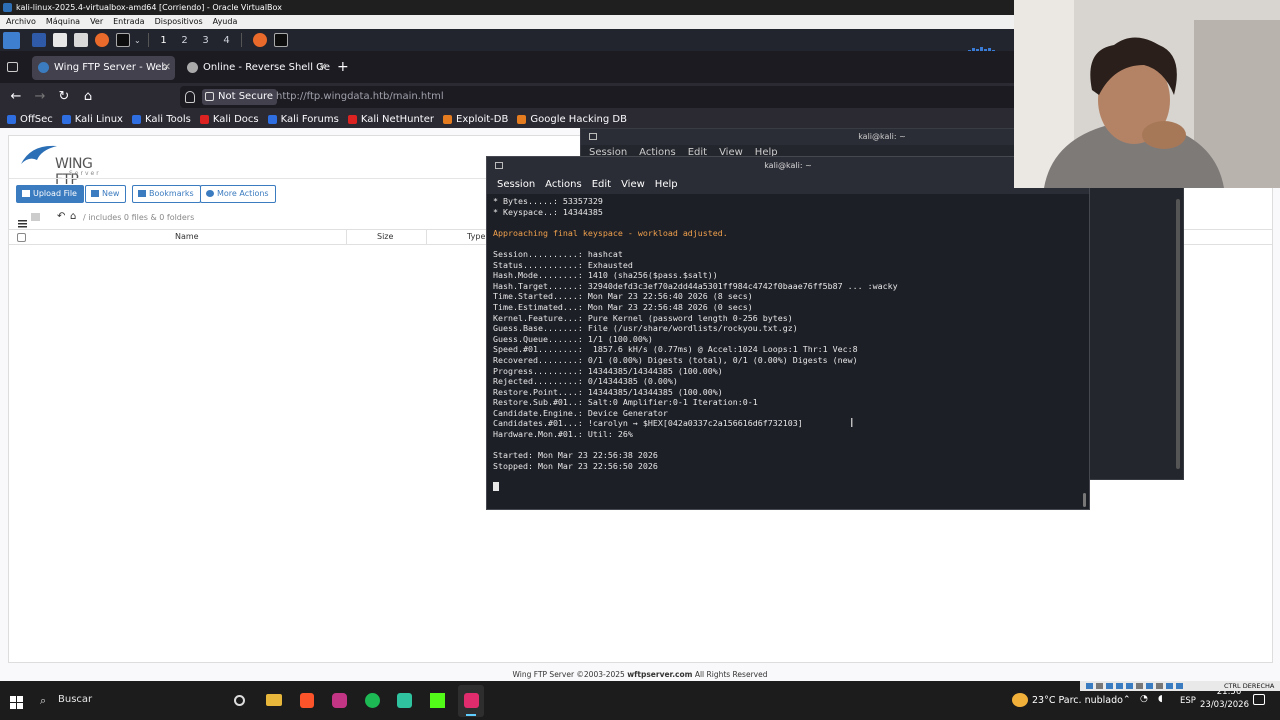 This screenshot has width=1280, height=720. What do you see at coordinates (43, 701) in the screenshot?
I see `search-icon: ⌕` at bounding box center [43, 701].